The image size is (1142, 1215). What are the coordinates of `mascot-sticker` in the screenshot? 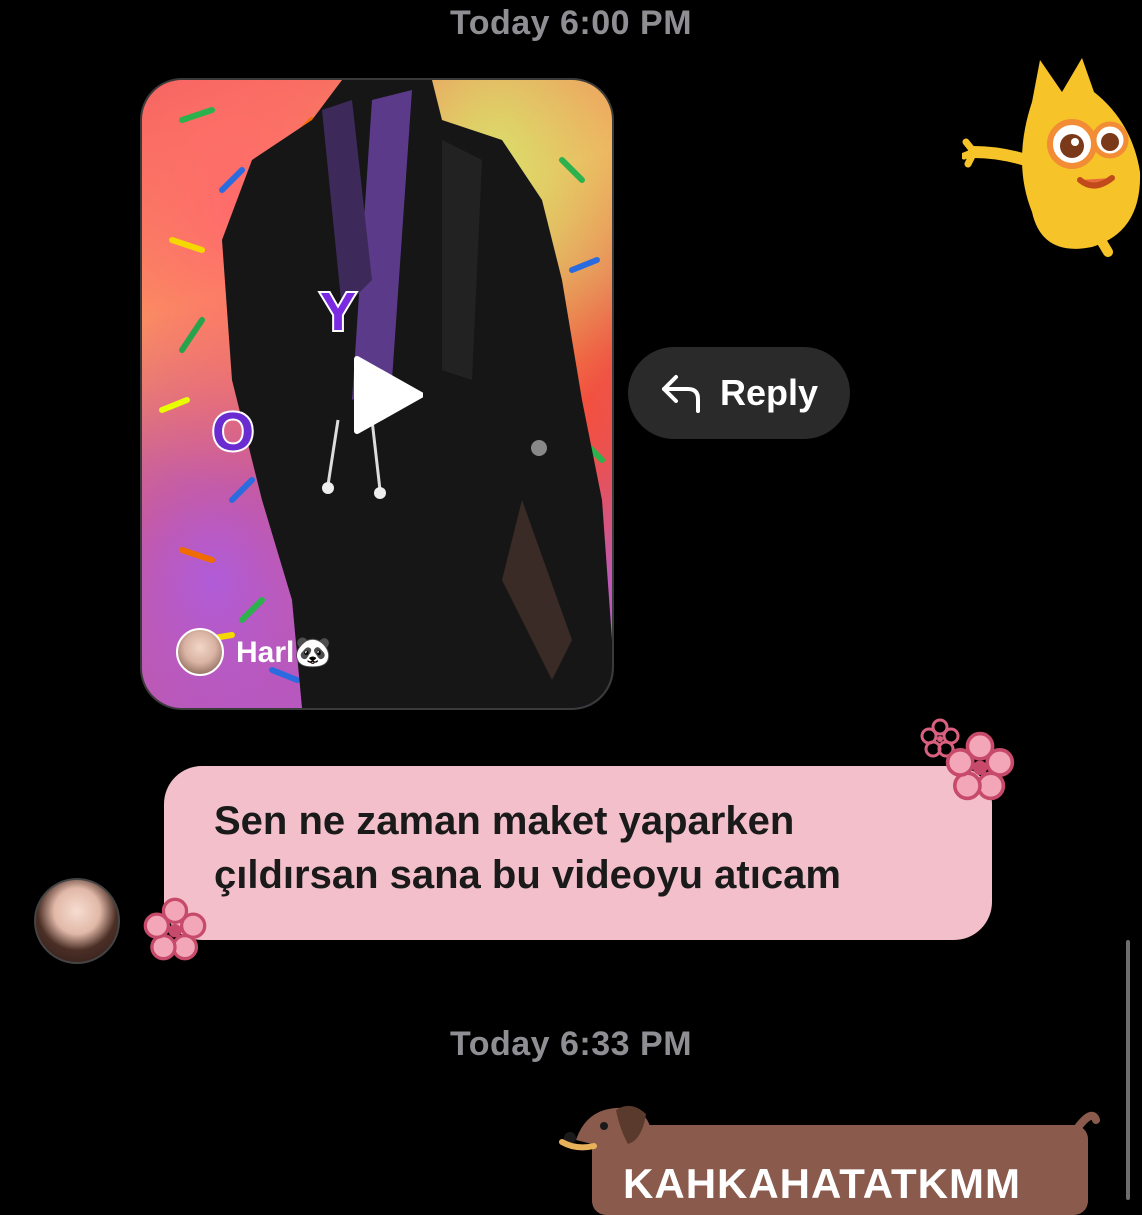 It's located at (1051, 157).